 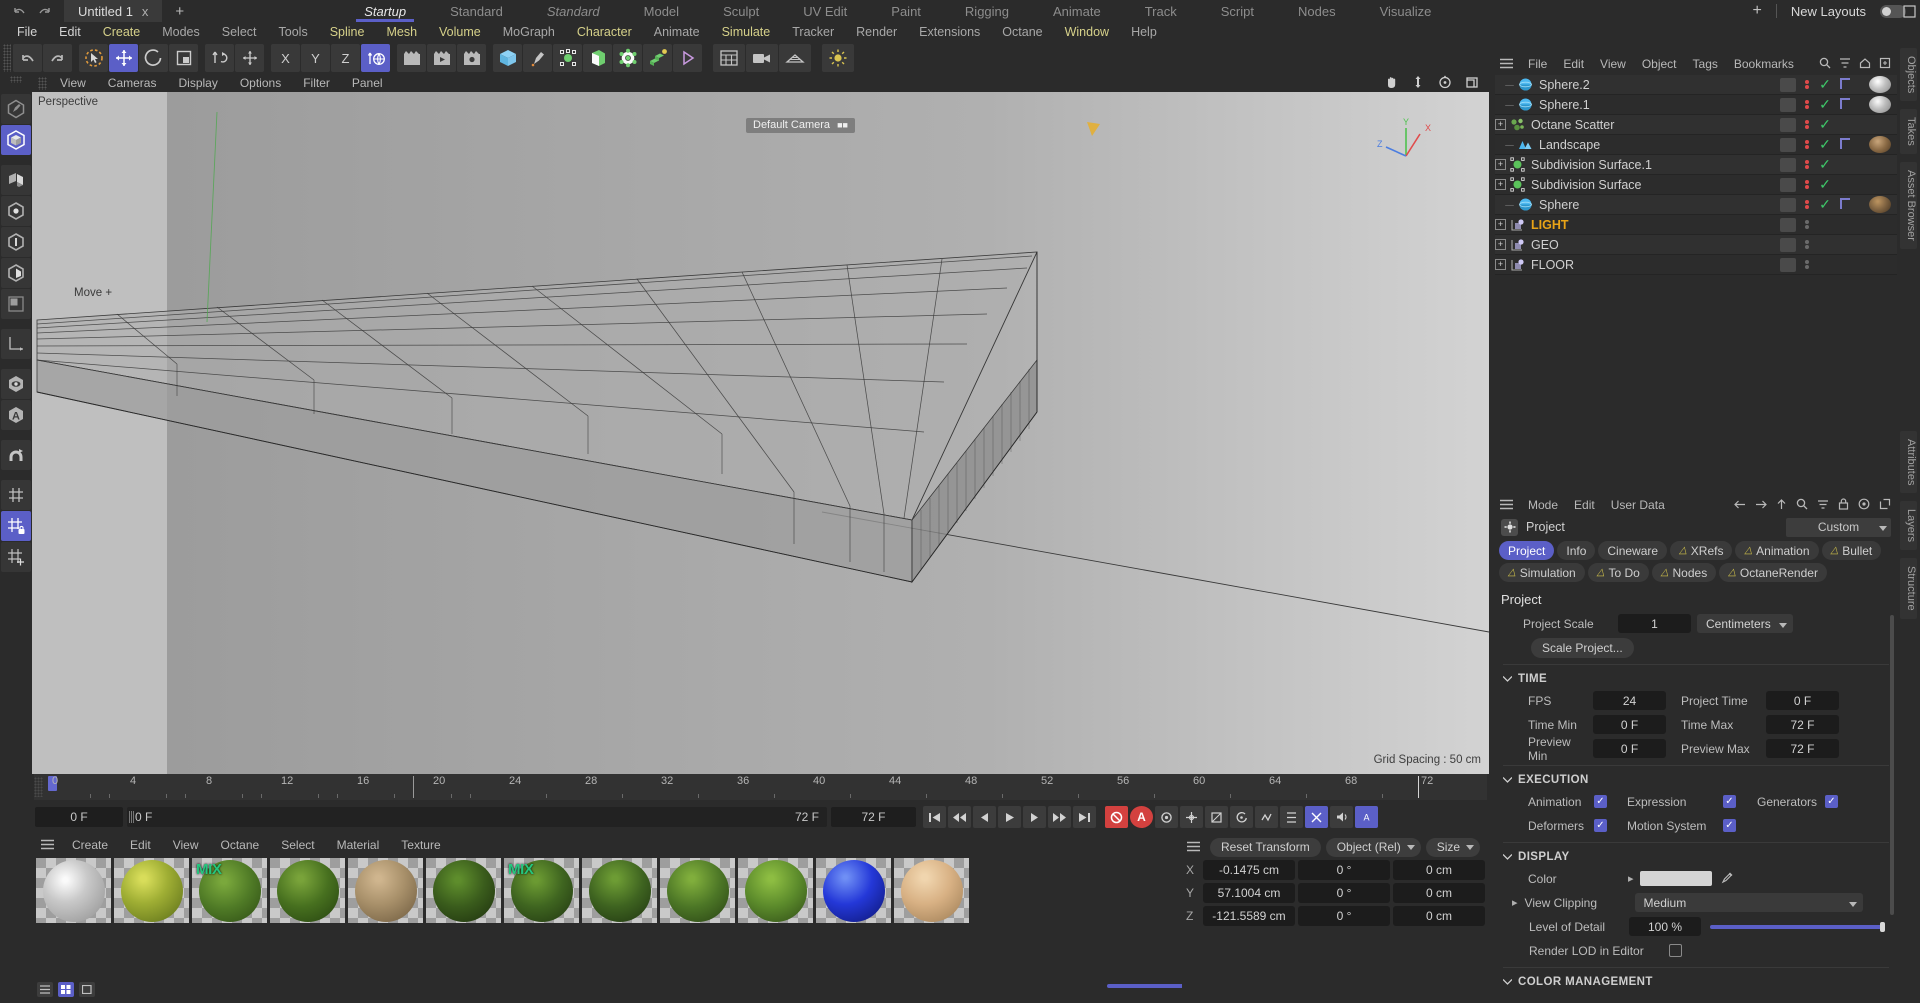 What do you see at coordinates (1892, 765) in the screenshot?
I see `attributes-scrollbar` at bounding box center [1892, 765].